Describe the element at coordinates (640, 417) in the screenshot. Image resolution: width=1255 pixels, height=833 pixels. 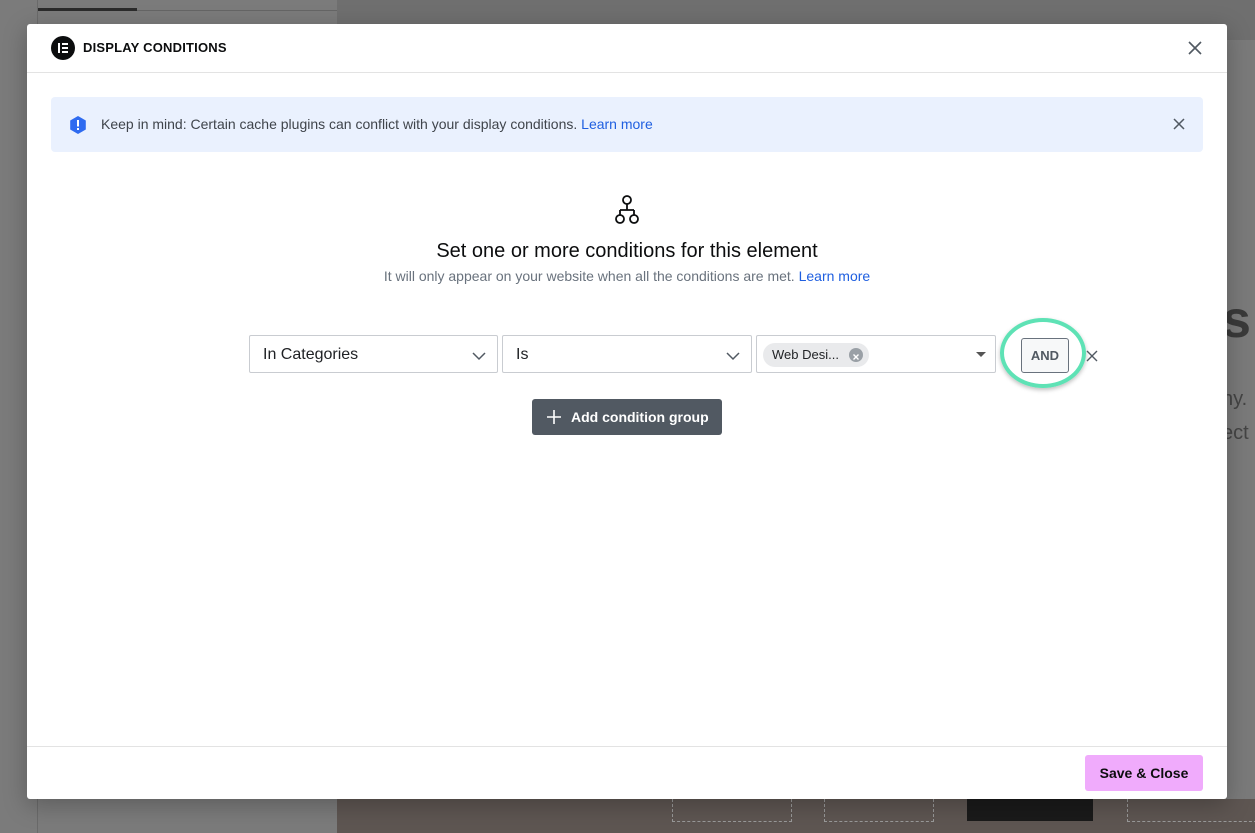
I see `add-condition-group-label: Add condition group` at that location.